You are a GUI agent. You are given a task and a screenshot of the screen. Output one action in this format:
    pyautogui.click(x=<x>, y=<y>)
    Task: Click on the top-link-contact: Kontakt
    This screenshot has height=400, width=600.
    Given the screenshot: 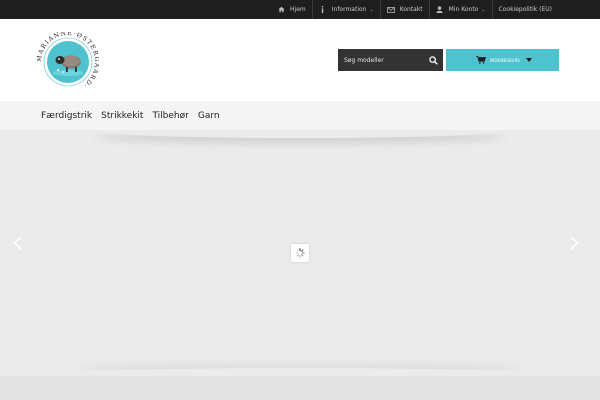 What is the action you would take?
    pyautogui.click(x=404, y=9)
    